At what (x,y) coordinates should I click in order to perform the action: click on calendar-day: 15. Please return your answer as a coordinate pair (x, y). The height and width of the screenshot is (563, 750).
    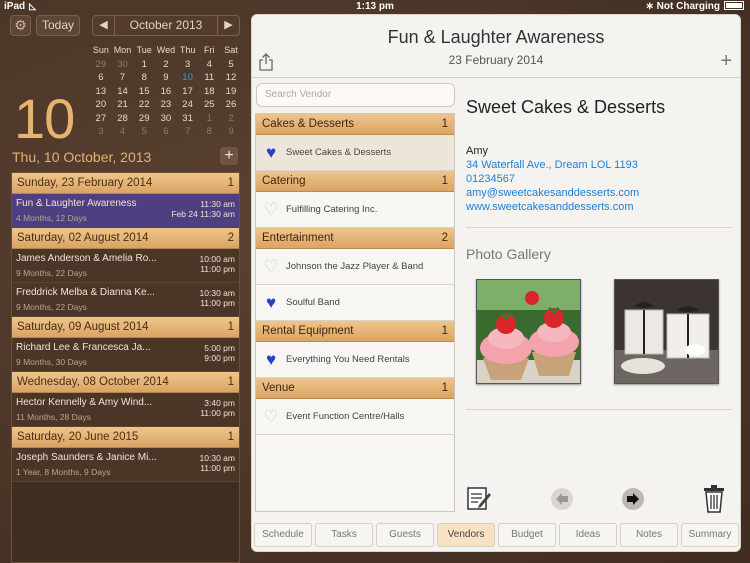
    Looking at the image, I should click on (144, 92).